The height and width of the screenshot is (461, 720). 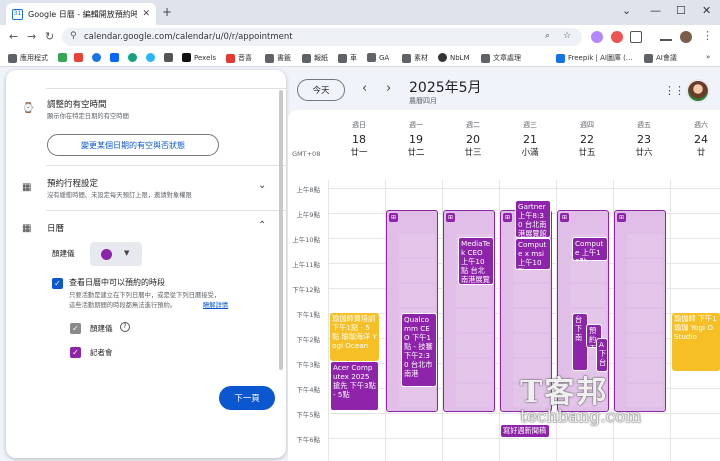 What do you see at coordinates (215, 304) in the screenshot?
I see `learn-more-link: 瞭解詳情` at bounding box center [215, 304].